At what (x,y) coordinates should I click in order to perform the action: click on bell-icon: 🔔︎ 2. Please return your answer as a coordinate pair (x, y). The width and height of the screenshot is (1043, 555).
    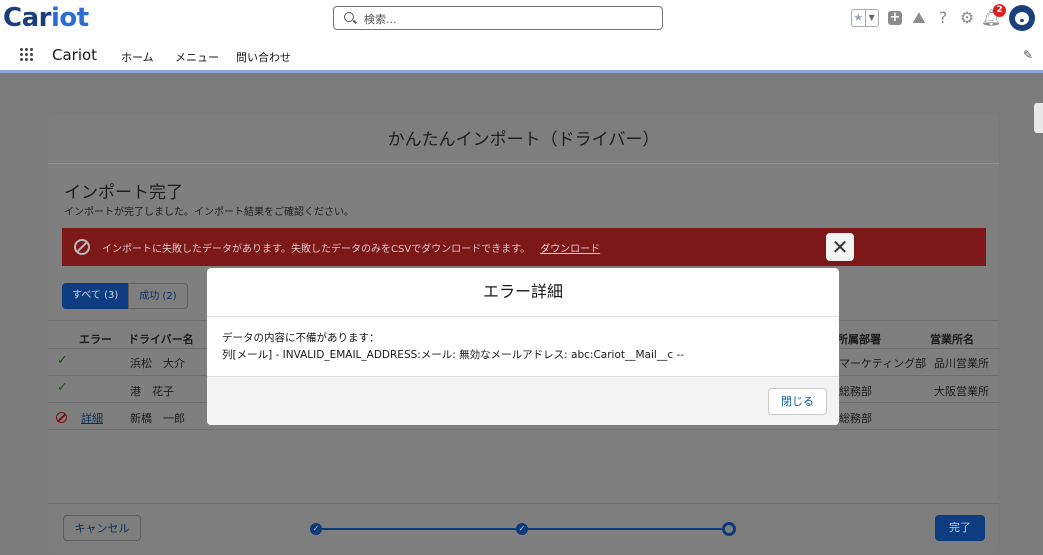
    Looking at the image, I should click on (993, 16).